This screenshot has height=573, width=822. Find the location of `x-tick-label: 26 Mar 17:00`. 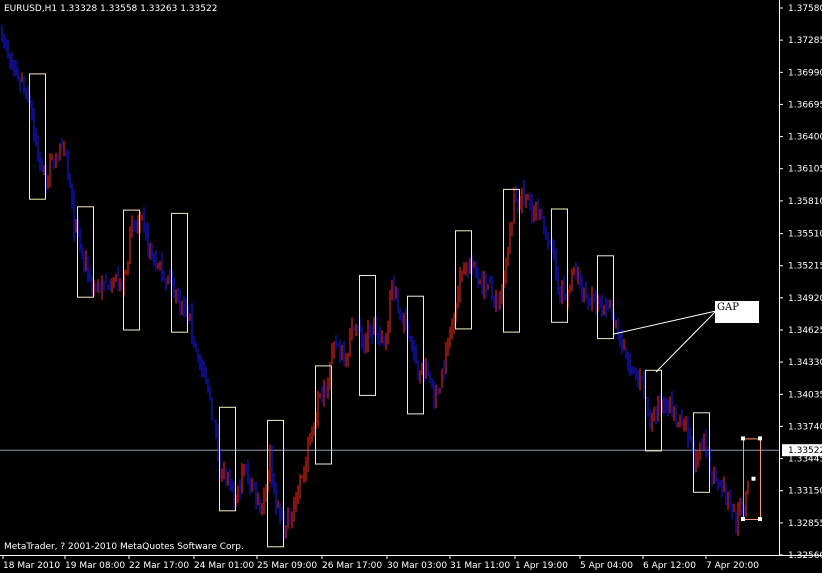

x-tick-label: 26 Mar 17:00 is located at coordinates (352, 566).